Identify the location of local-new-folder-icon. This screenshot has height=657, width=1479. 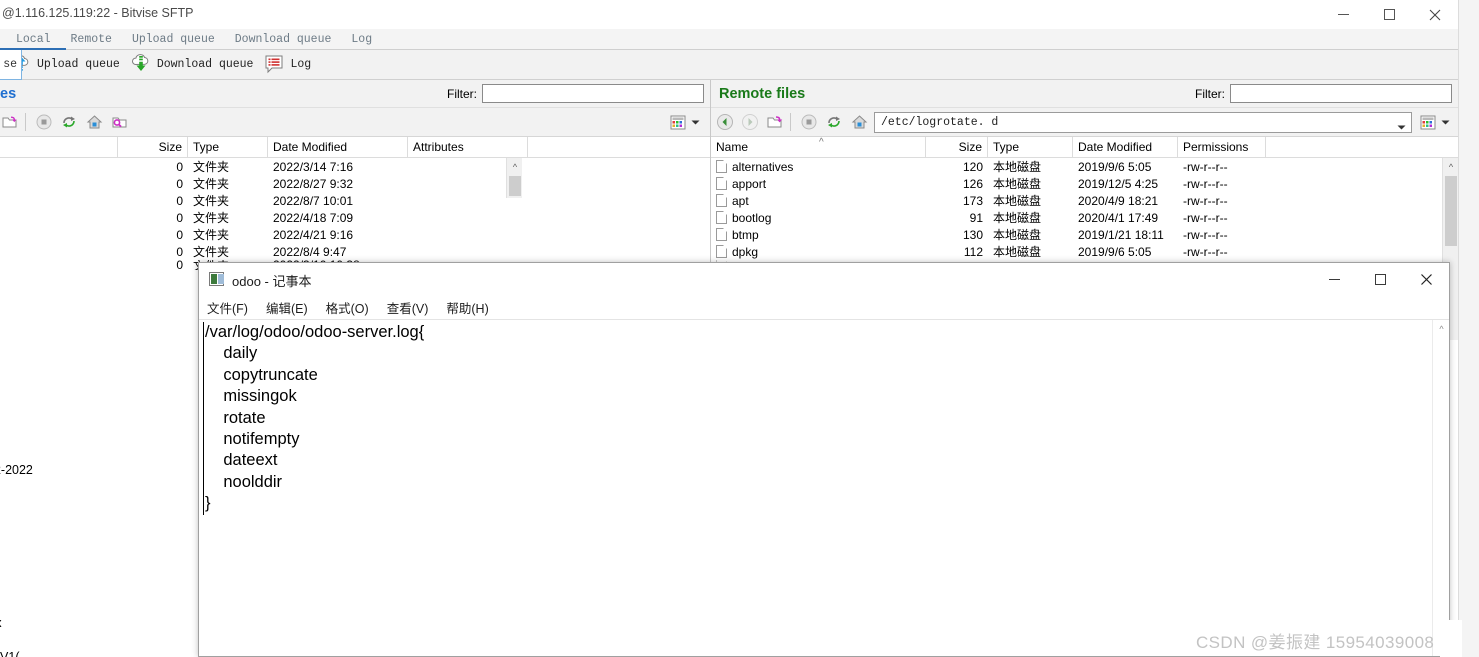
(119, 122).